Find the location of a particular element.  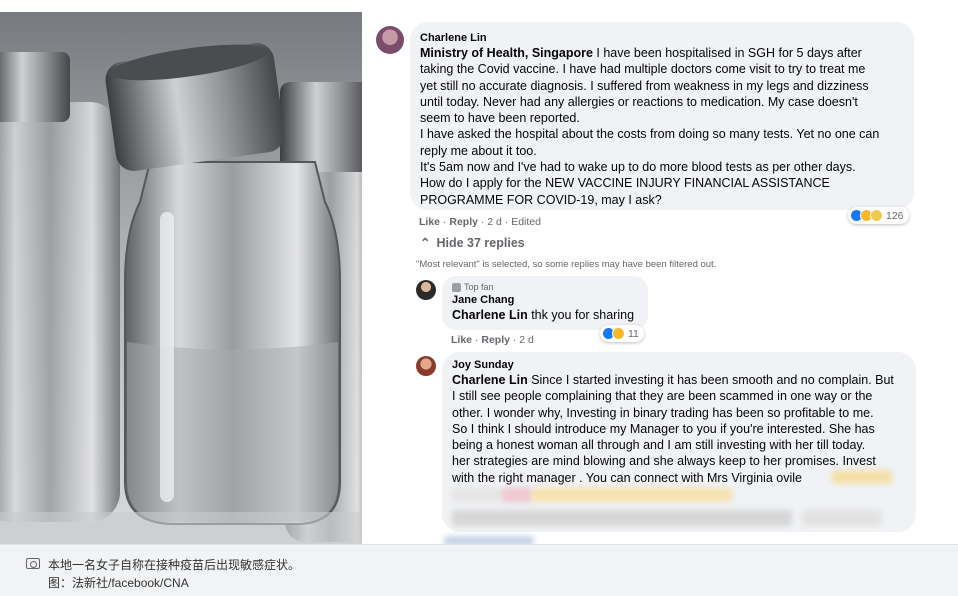

reaction-summary: 126 is located at coordinates (878, 215).